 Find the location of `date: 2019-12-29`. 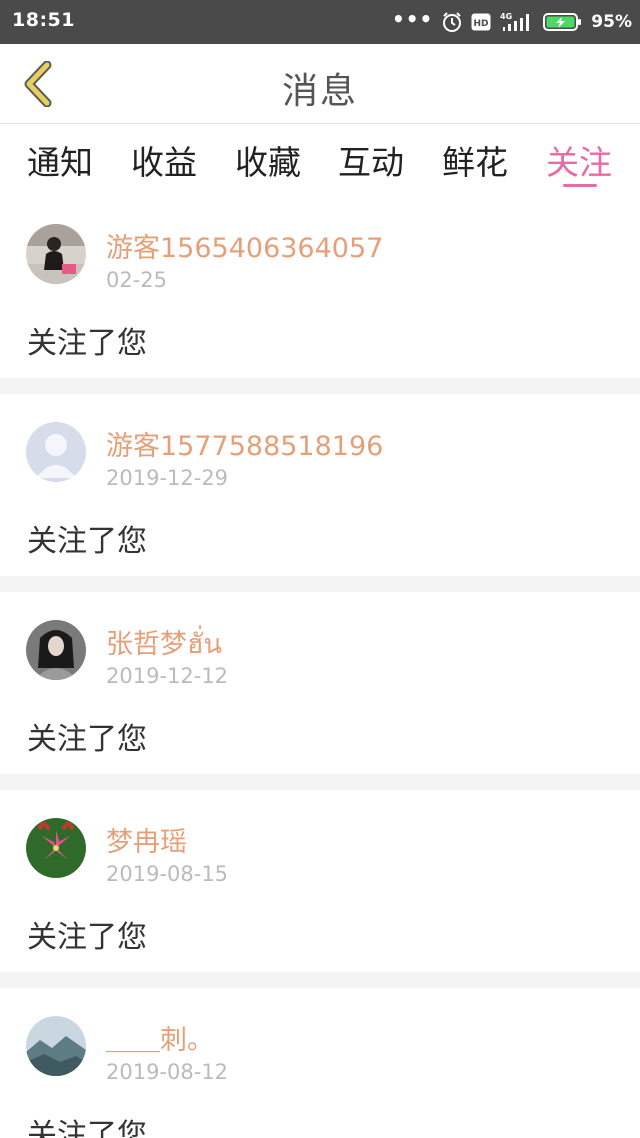

date: 2019-12-29 is located at coordinates (167, 478).